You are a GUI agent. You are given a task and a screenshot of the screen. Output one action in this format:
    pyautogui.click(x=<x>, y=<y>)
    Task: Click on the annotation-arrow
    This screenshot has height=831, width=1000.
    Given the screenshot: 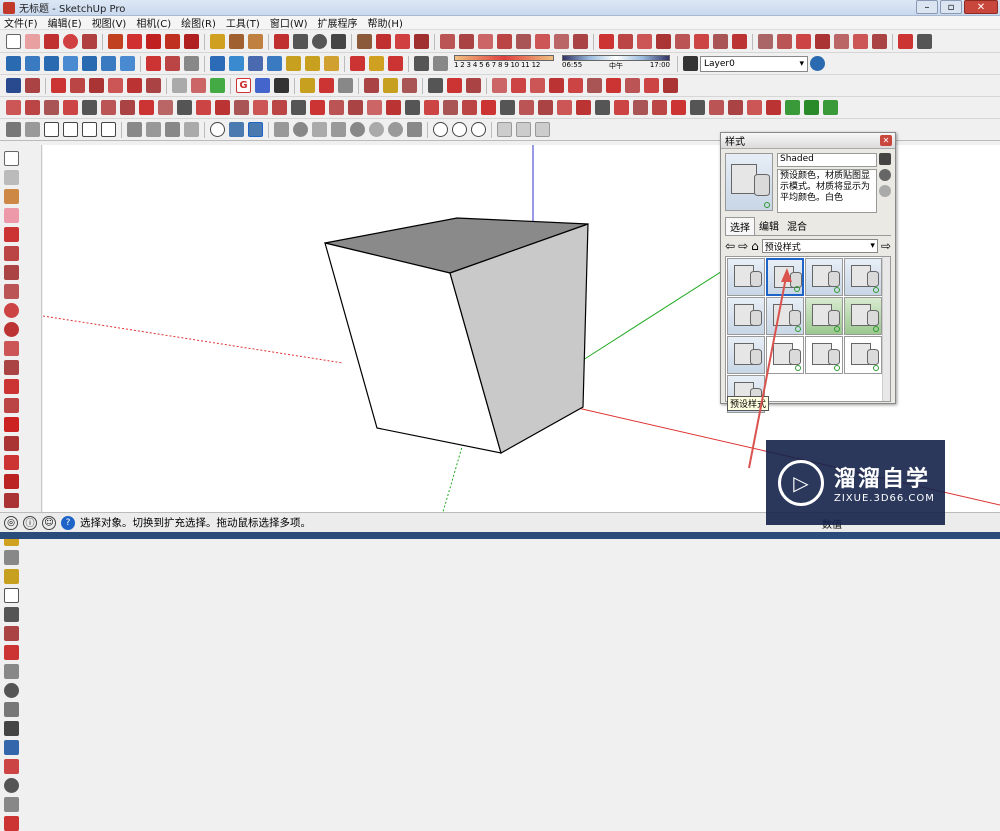 What is the action you would take?
    pyautogui.click(x=768, y=370)
    